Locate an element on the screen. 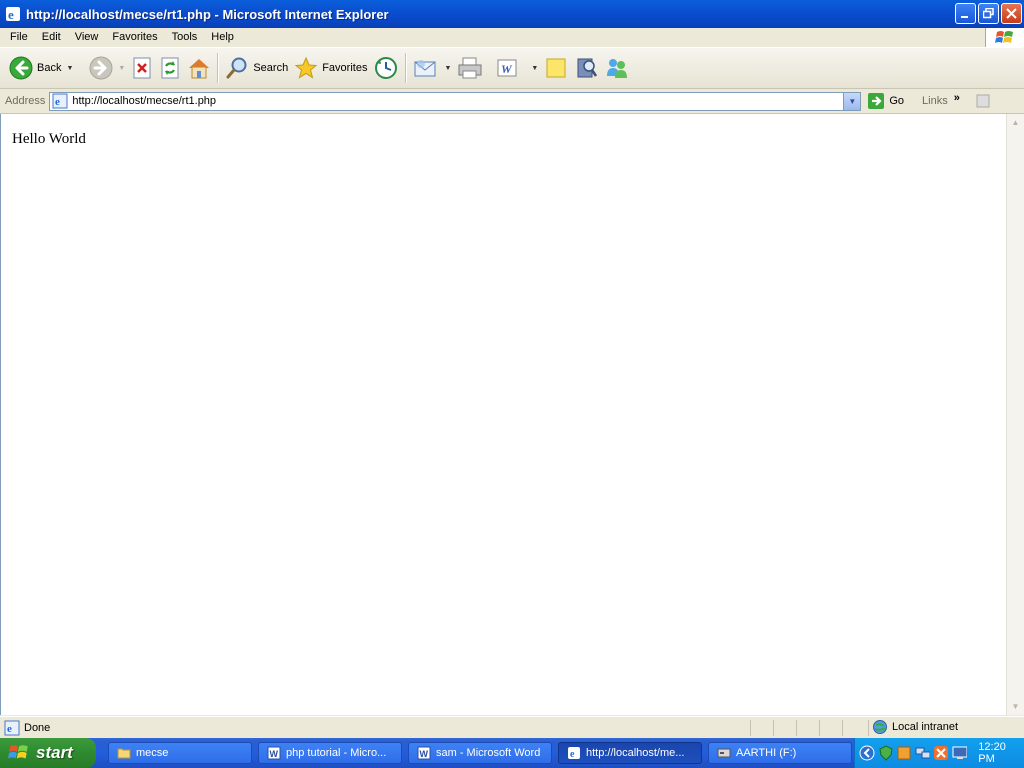 Image resolution: width=1024 pixels, height=768 pixels. discuss-button is located at coordinates (556, 68).